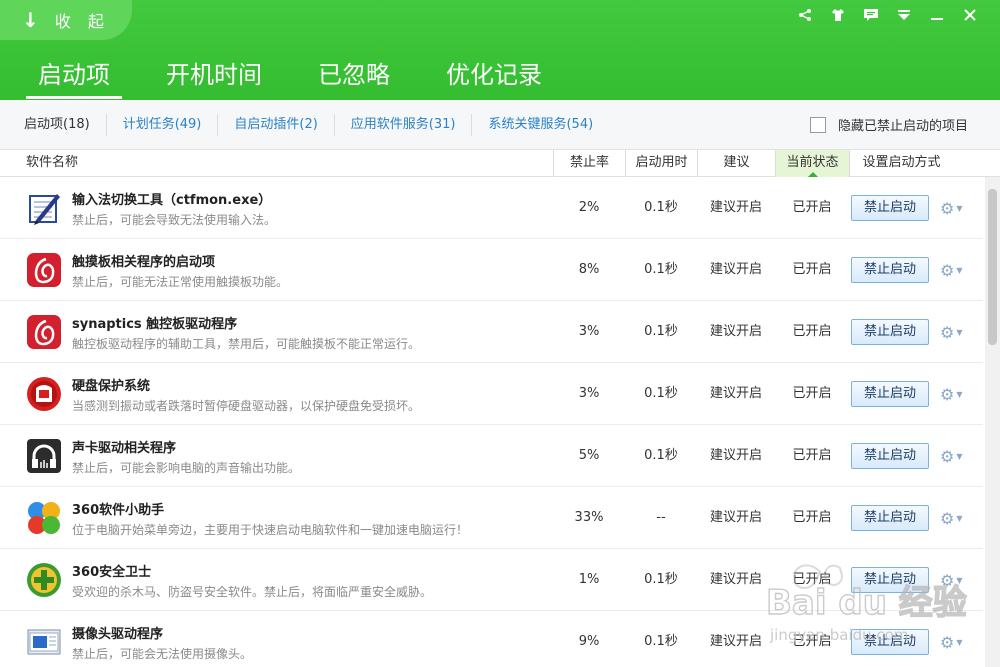 The height and width of the screenshot is (667, 1000). Describe the element at coordinates (500, 50) in the screenshot. I see `header-bar: ↓ 收 起 启动项 开机时间 已忽略 优化记录` at that location.